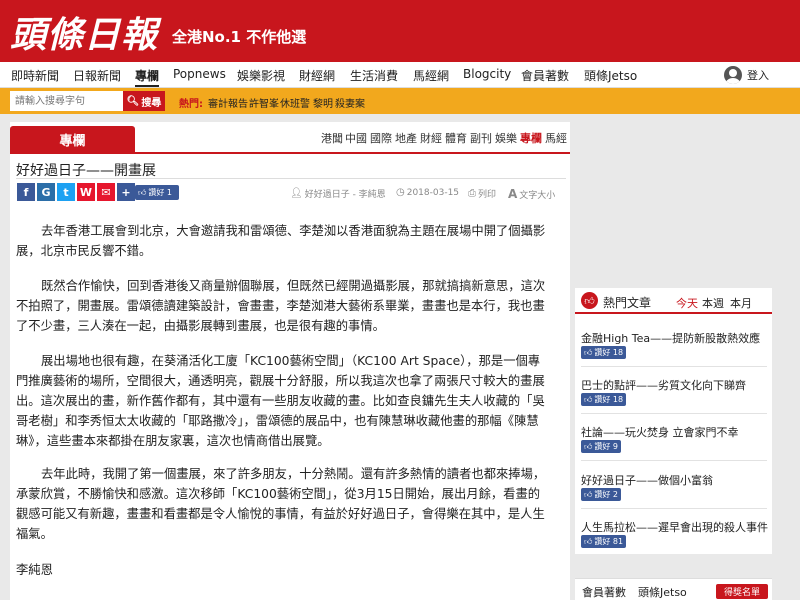 The width and height of the screenshot is (800, 600). What do you see at coordinates (323, 102) in the screenshot?
I see `hot-topic-link: 黎明` at bounding box center [323, 102].